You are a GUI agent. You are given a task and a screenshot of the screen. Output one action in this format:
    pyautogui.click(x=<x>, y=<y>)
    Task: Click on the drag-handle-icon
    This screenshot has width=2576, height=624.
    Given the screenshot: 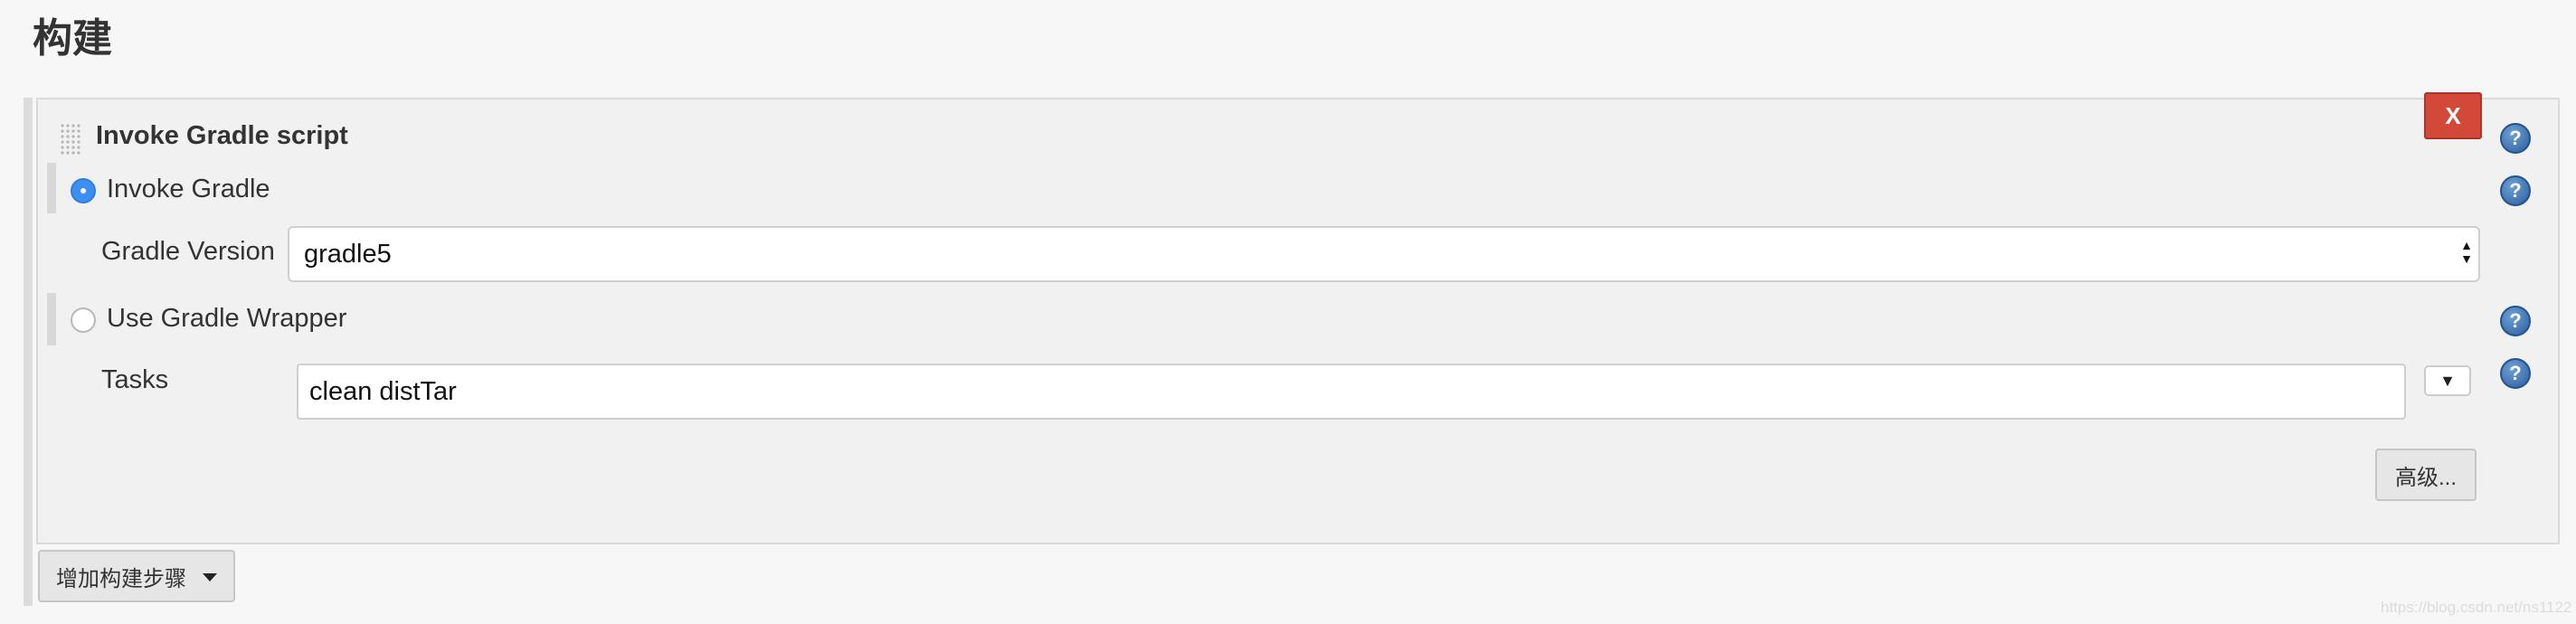 What is the action you would take?
    pyautogui.click(x=70, y=139)
    